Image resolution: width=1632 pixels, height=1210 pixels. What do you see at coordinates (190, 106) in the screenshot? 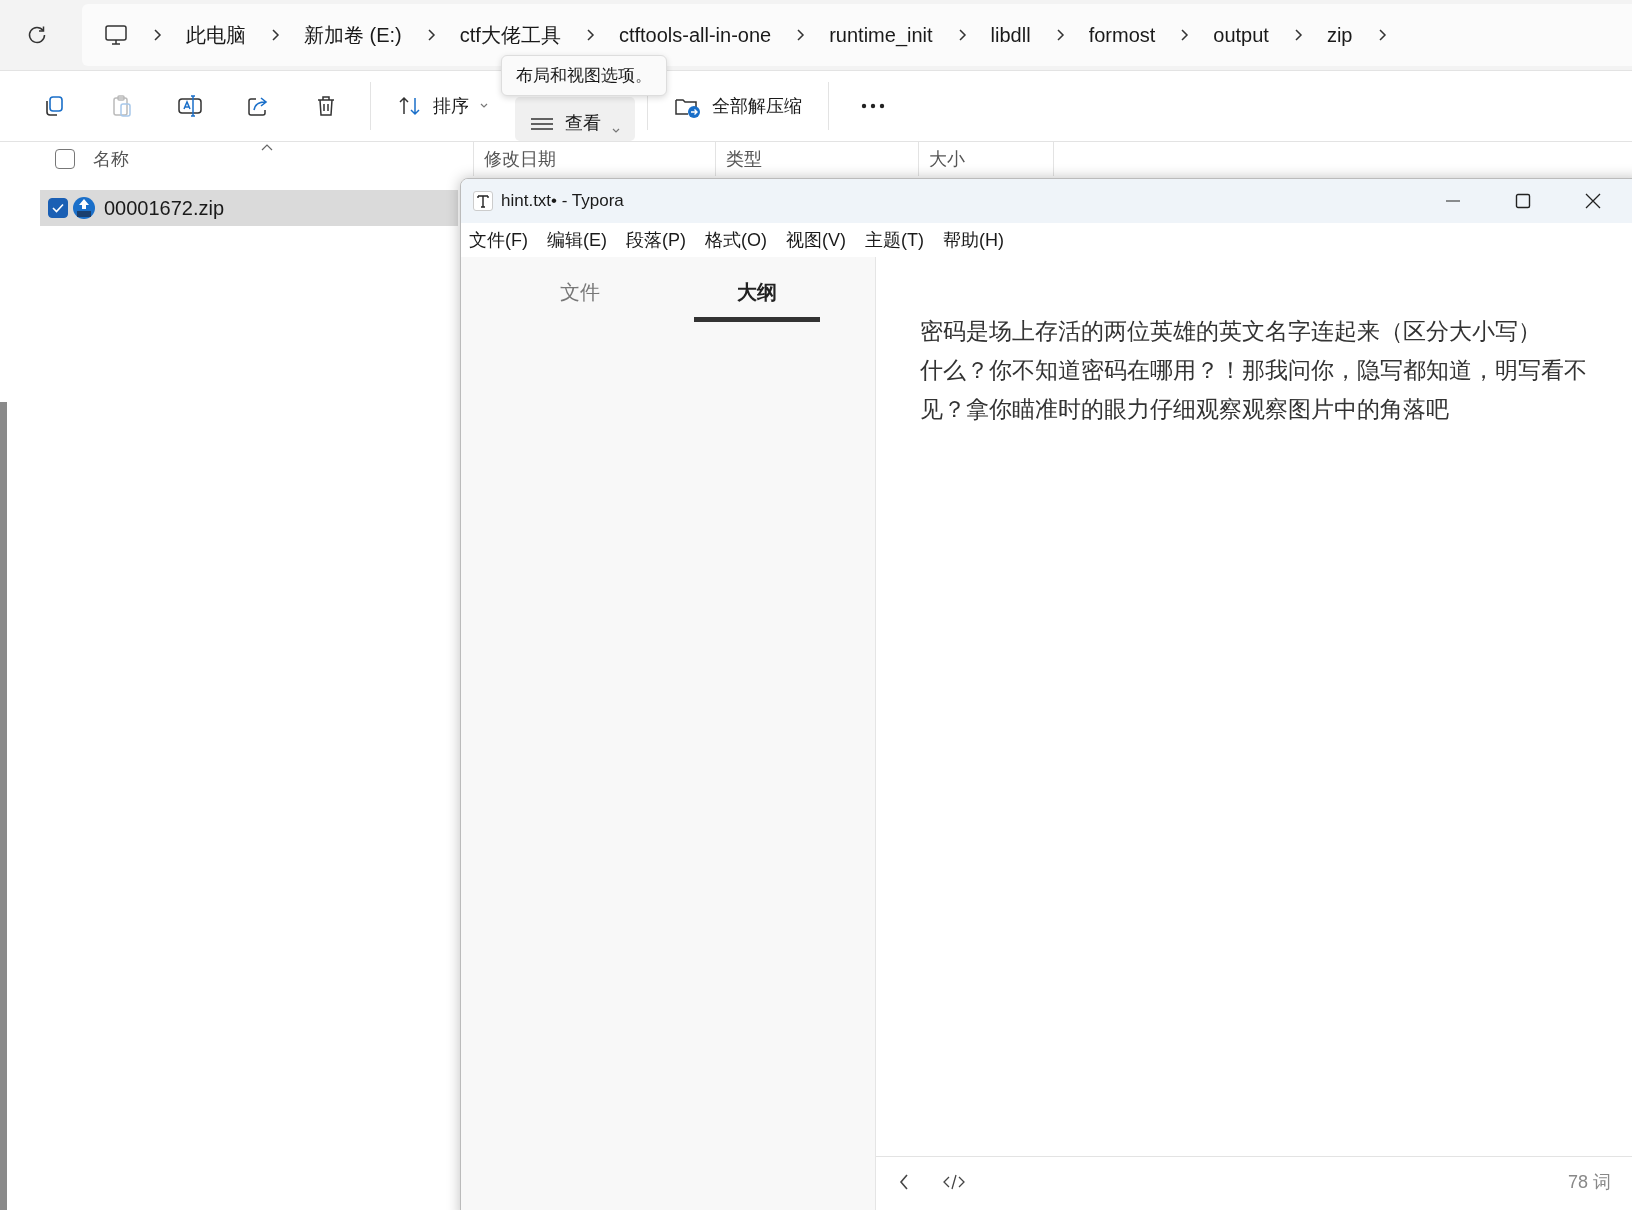
I see `rename-icon` at bounding box center [190, 106].